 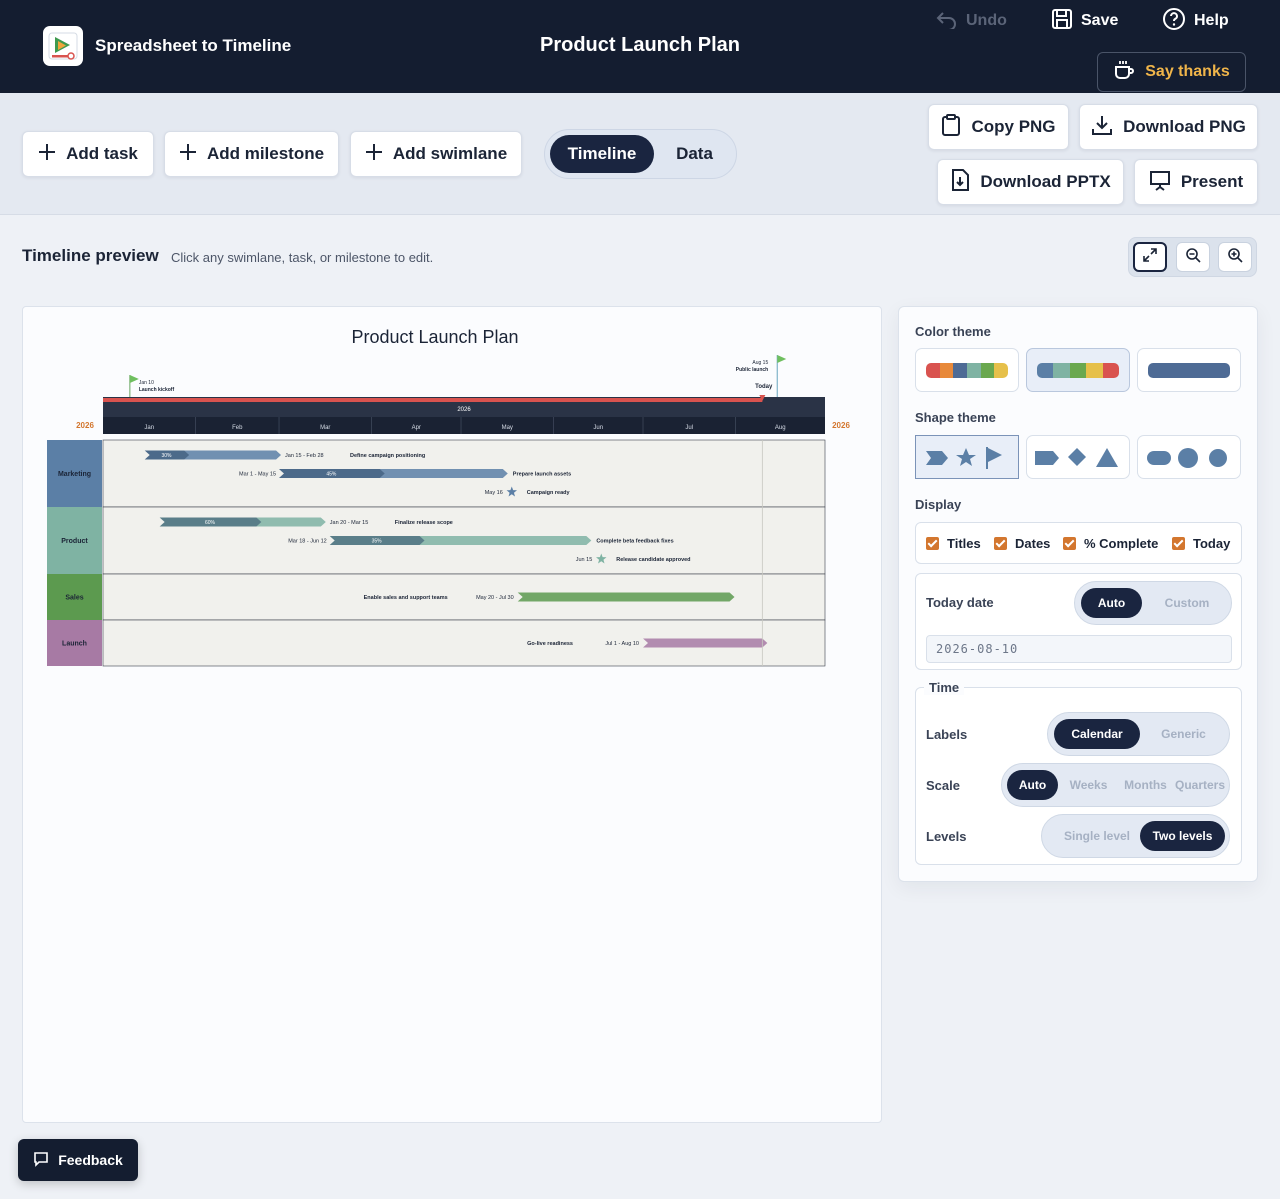 I want to click on shape-theme-rounded, so click(x=1189, y=457).